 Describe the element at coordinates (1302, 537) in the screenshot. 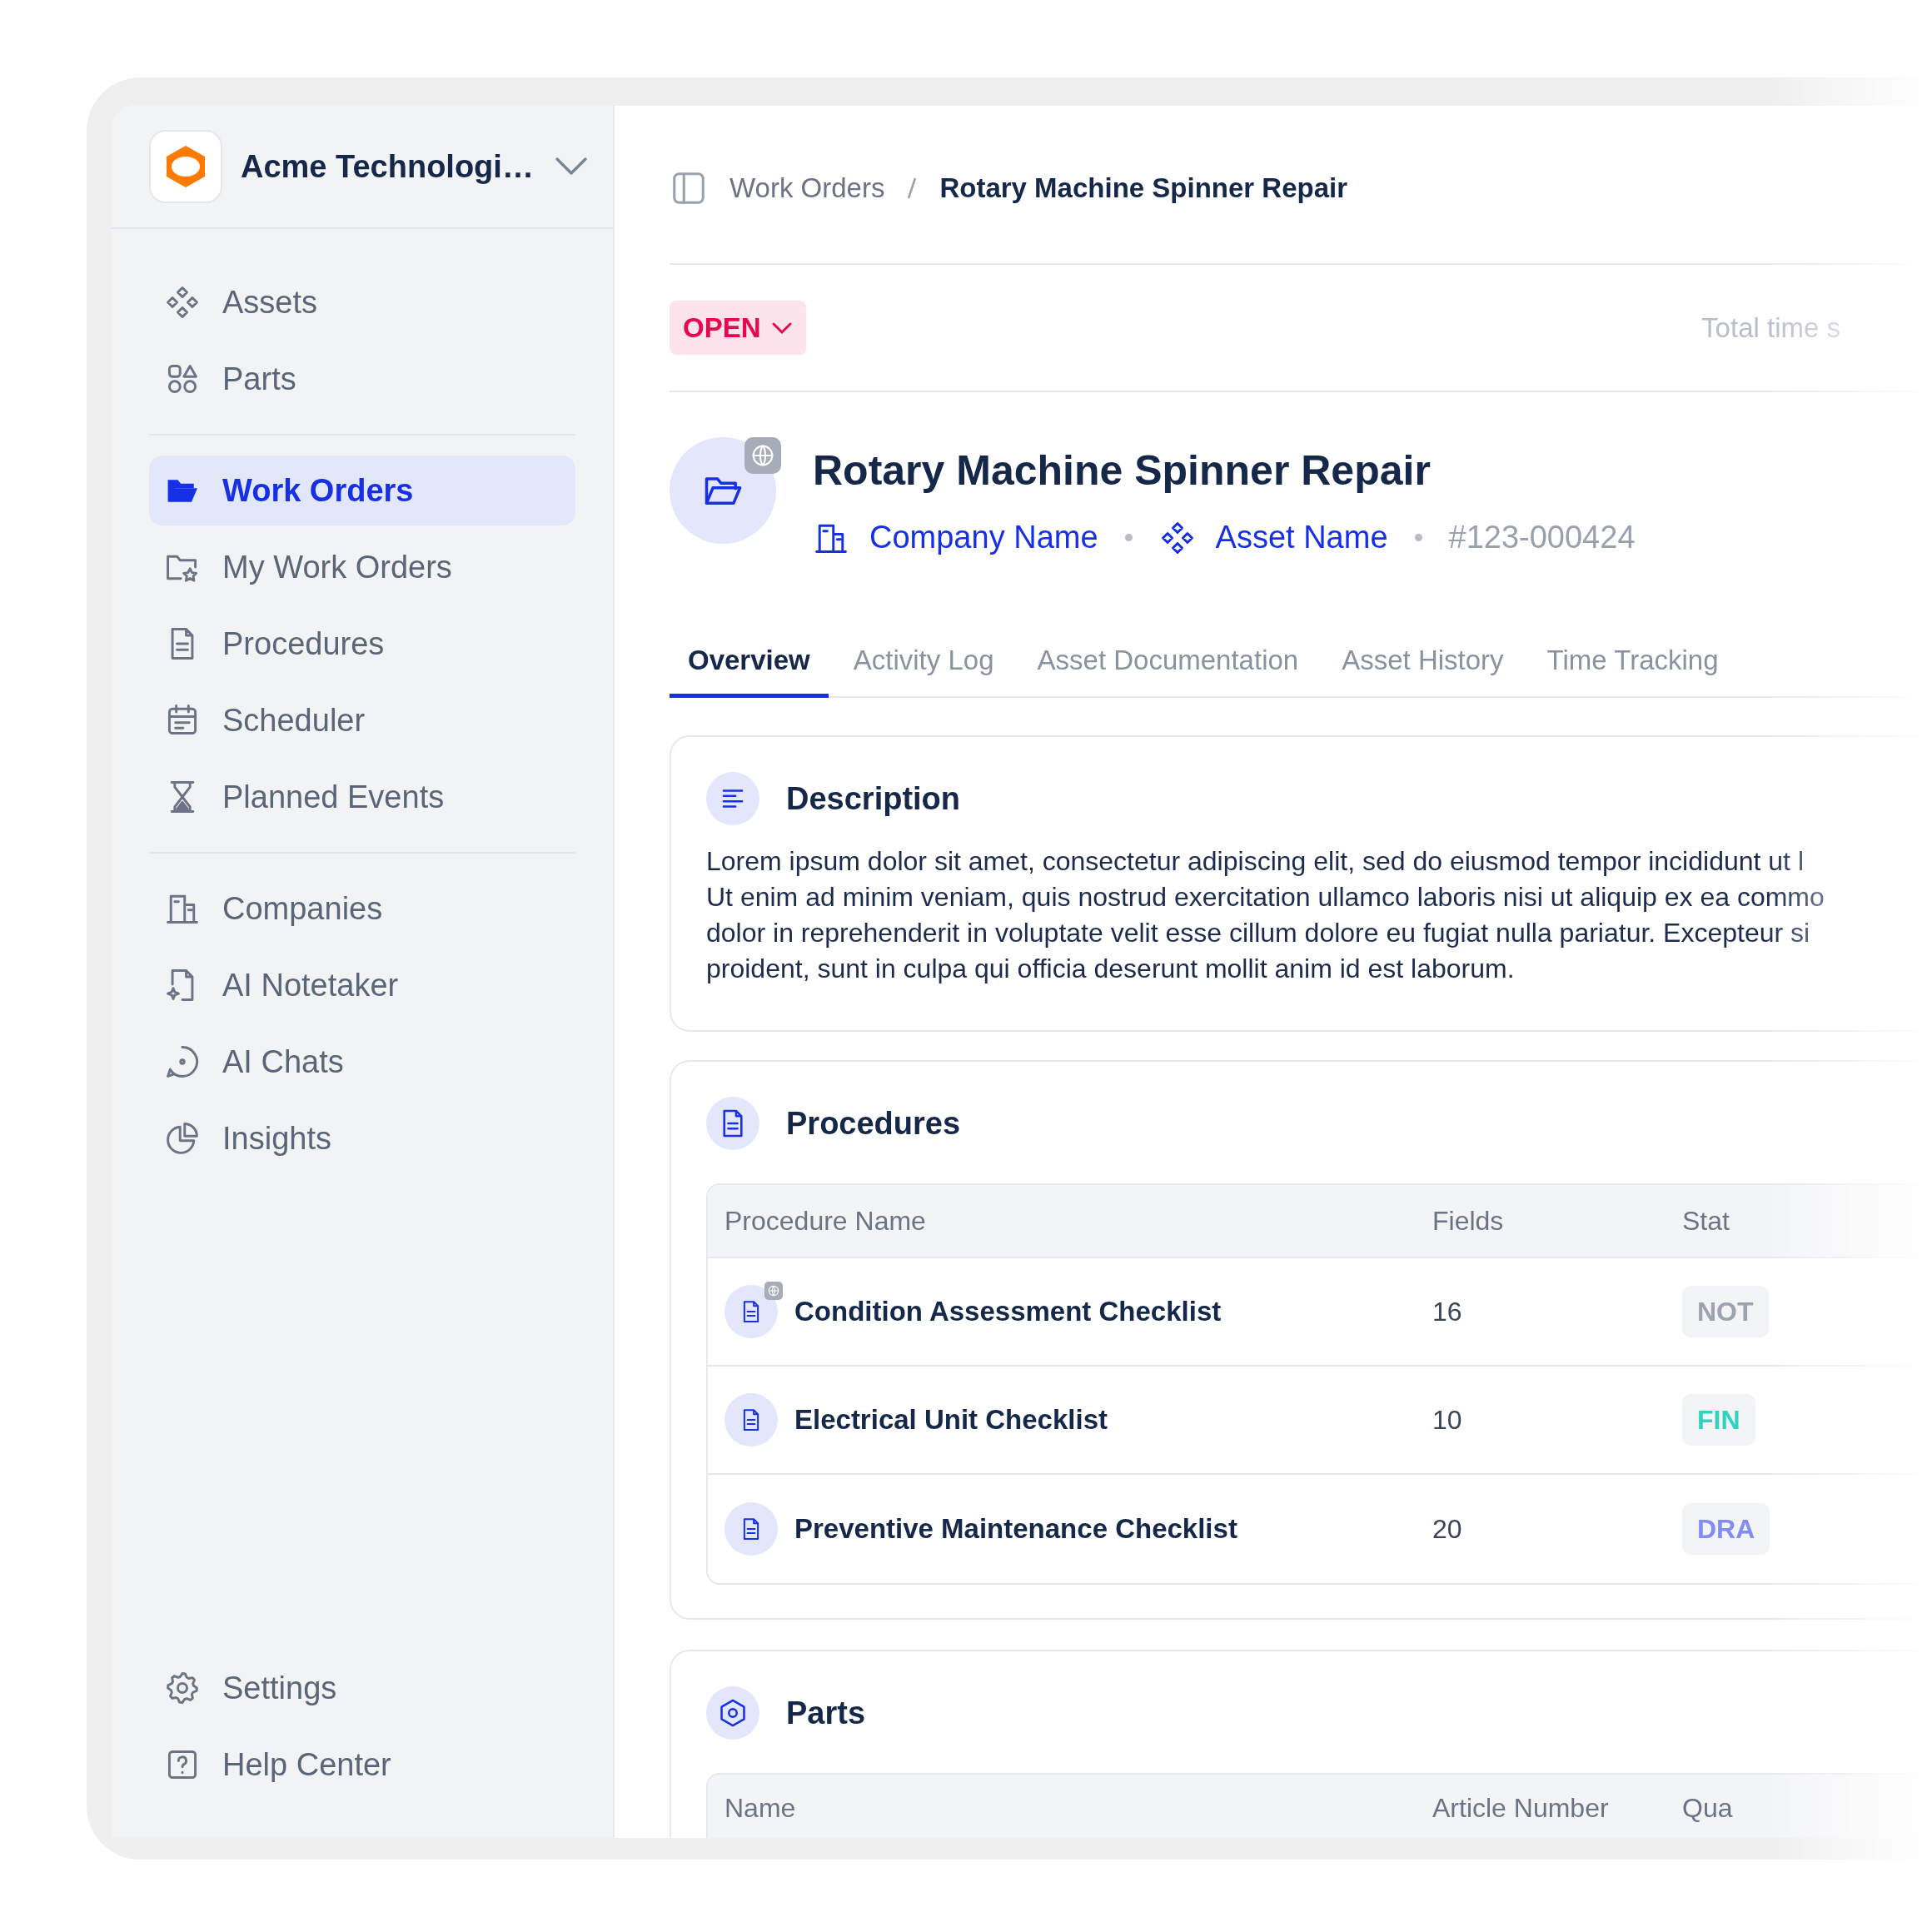

I see `asset-link: Asset Name` at that location.